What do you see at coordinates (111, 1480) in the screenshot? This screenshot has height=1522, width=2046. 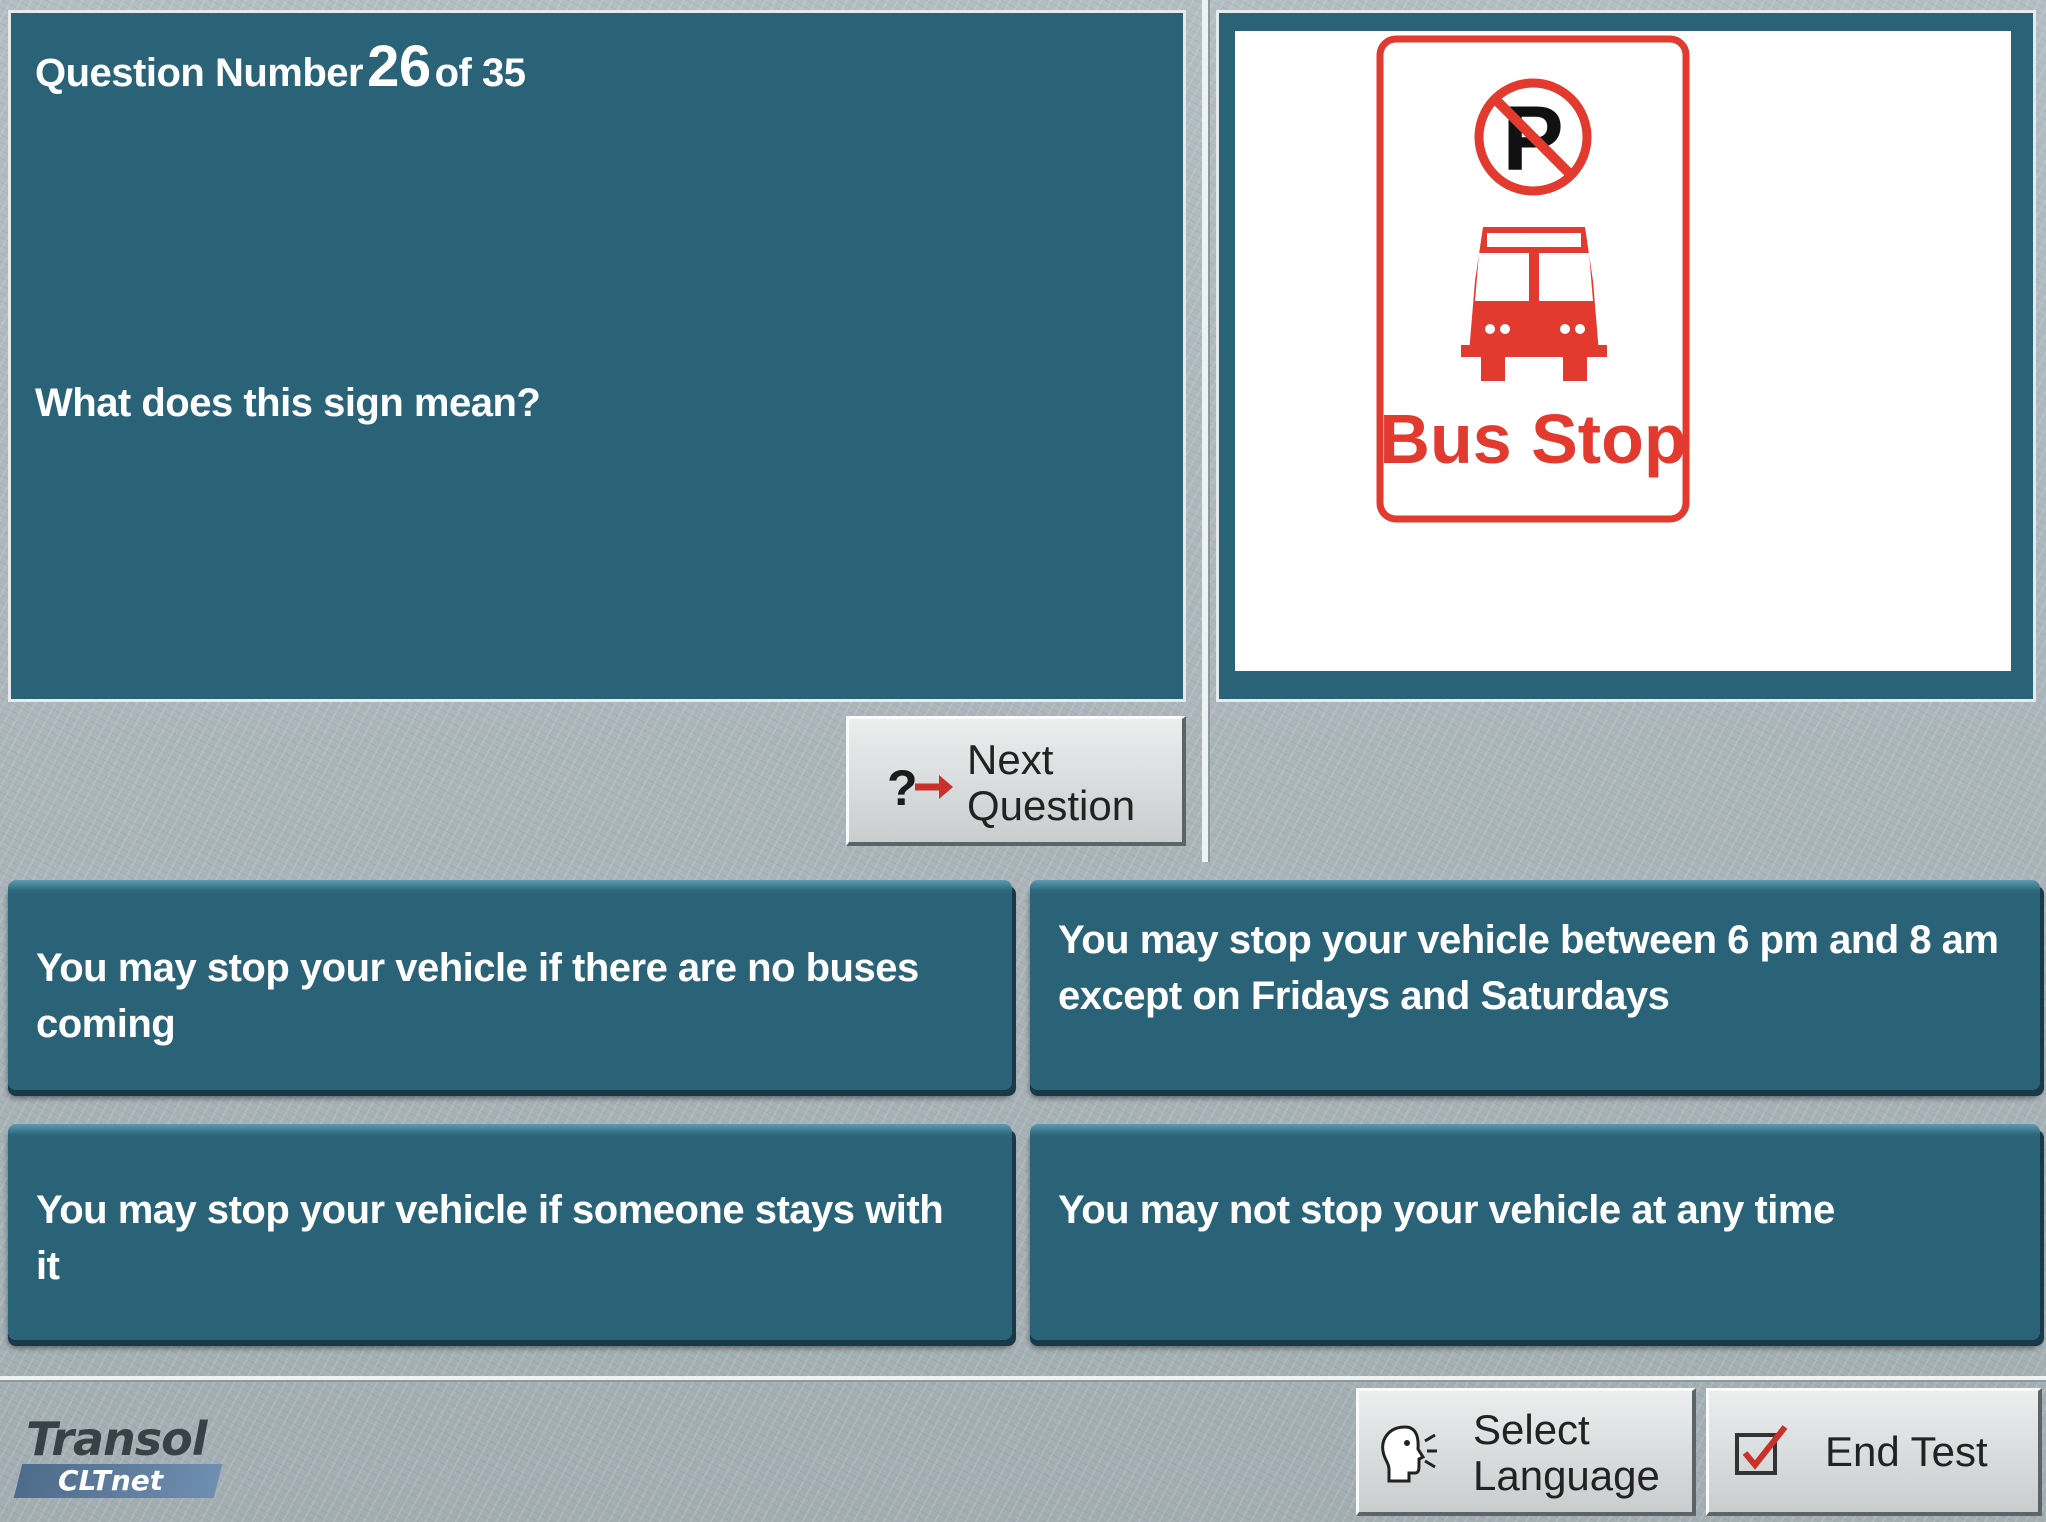 I see `logo-sub-text: CLTnet` at bounding box center [111, 1480].